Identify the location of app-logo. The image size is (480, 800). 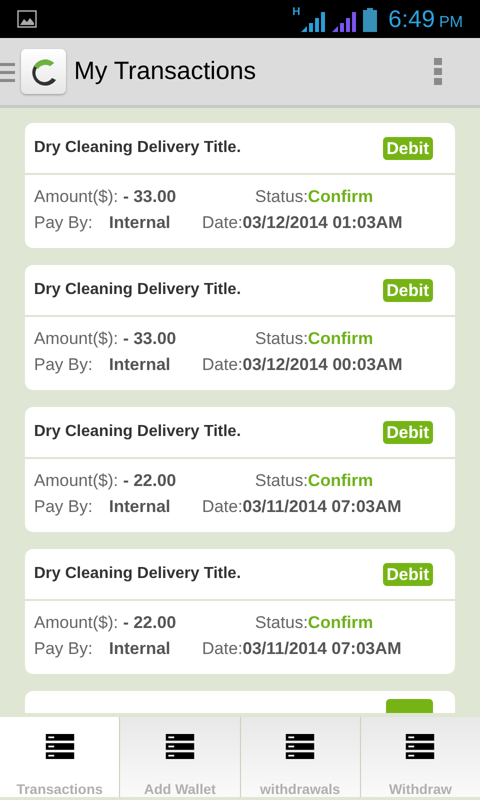
(43, 71).